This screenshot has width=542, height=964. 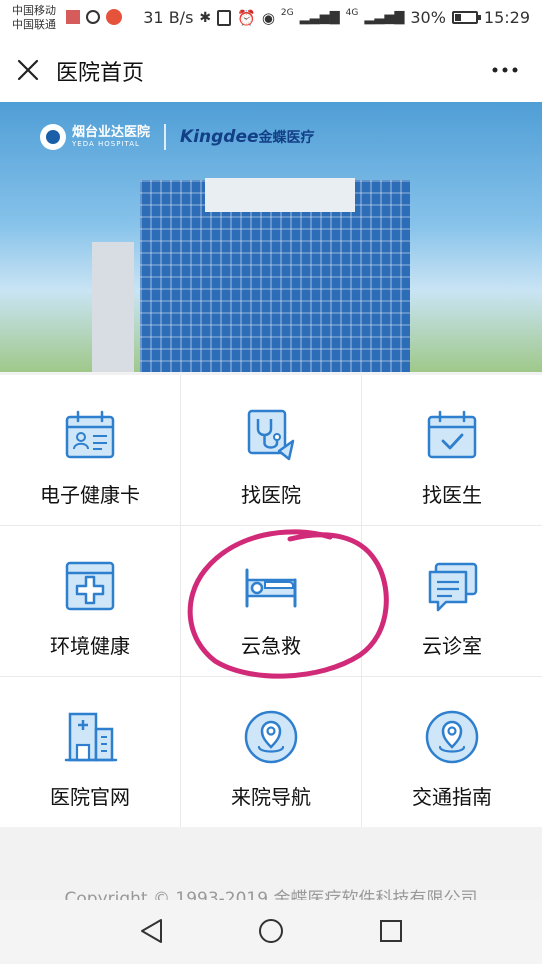 I want to click on status-right: 31 B/s ✱ ⏰ ◉ 2G ▂▃▅▇ 4G ▂▃▅▇ 30% 15:29, so click(x=336, y=17).